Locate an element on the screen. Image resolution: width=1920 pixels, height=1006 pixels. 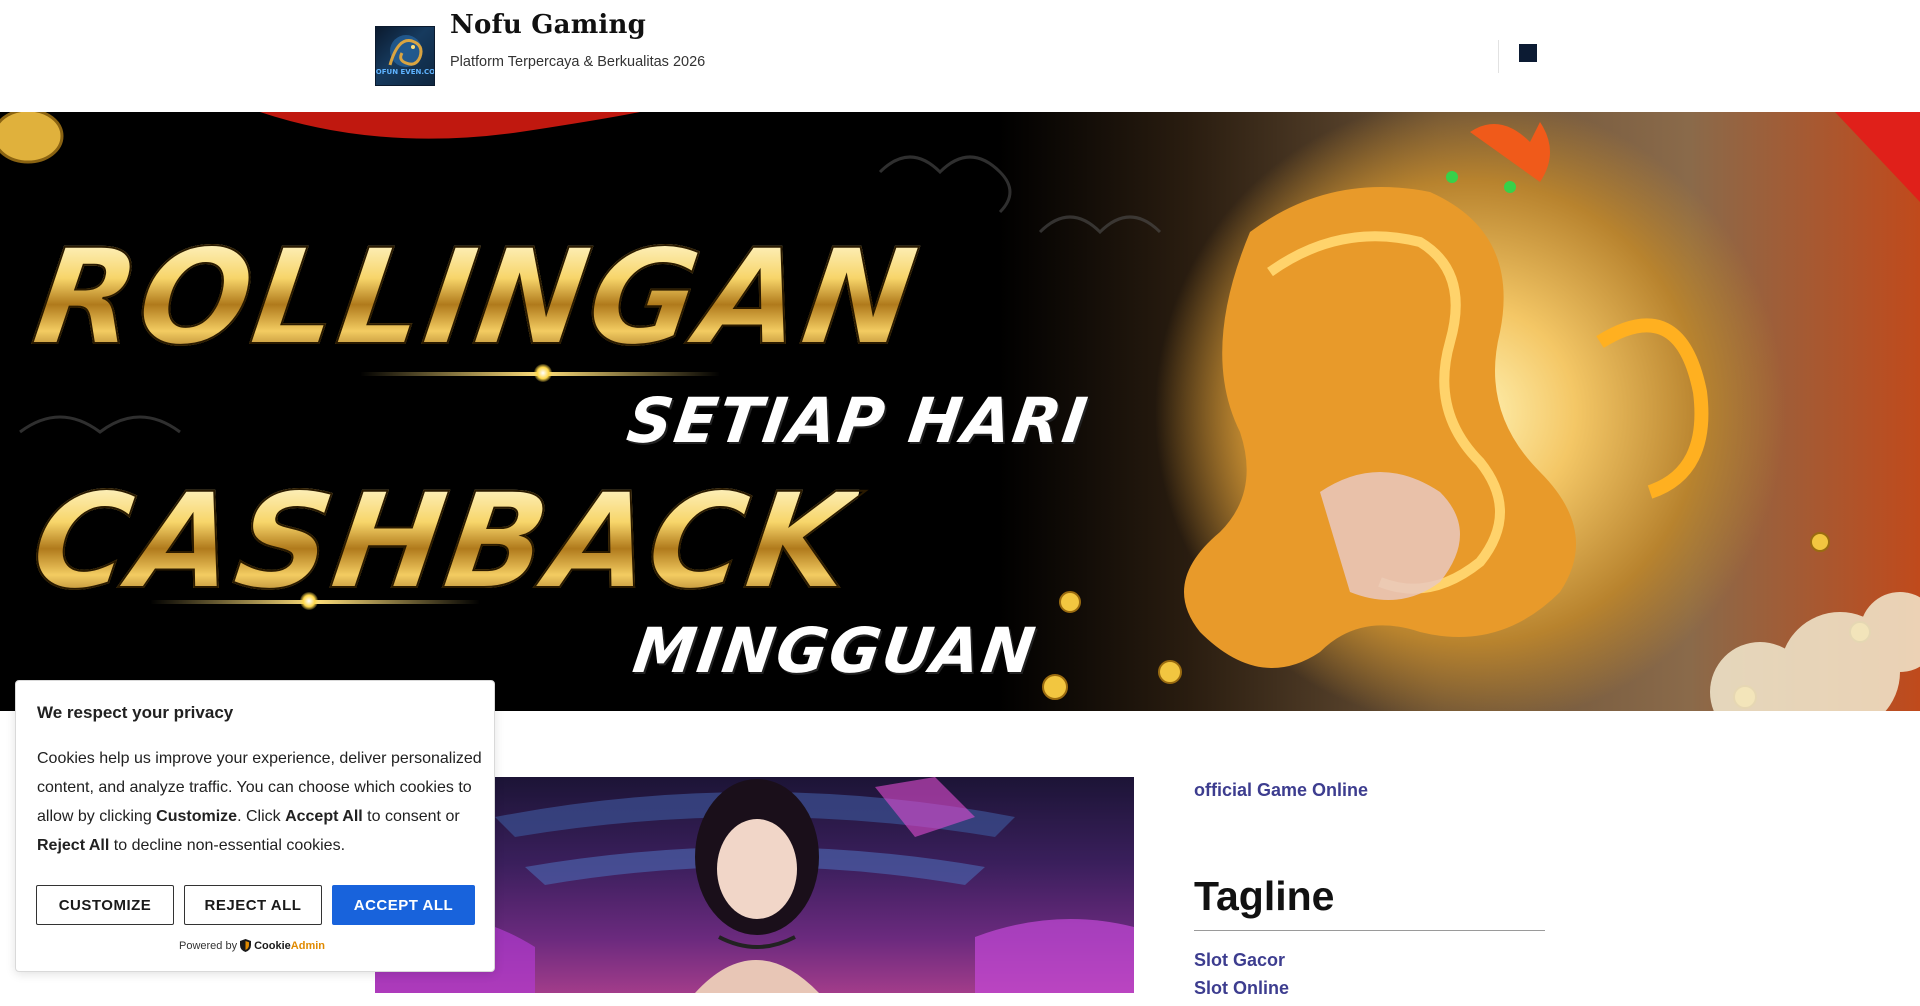
sidebar-link-list: Slot Gacor Slot Online is located at coordinates (1241, 978).